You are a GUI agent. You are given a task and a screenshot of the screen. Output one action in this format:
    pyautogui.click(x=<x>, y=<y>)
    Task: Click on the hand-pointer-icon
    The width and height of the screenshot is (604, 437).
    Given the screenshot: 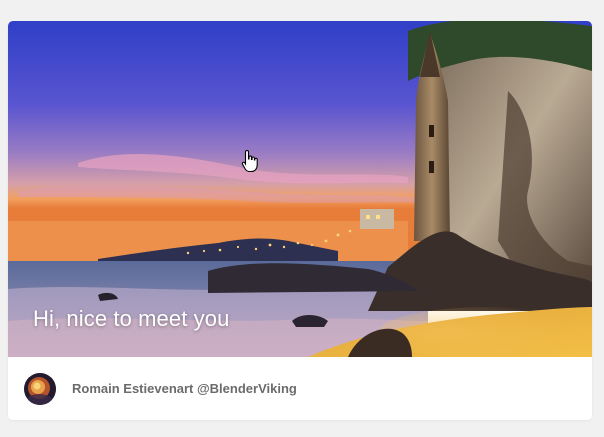 What is the action you would take?
    pyautogui.click(x=250, y=161)
    